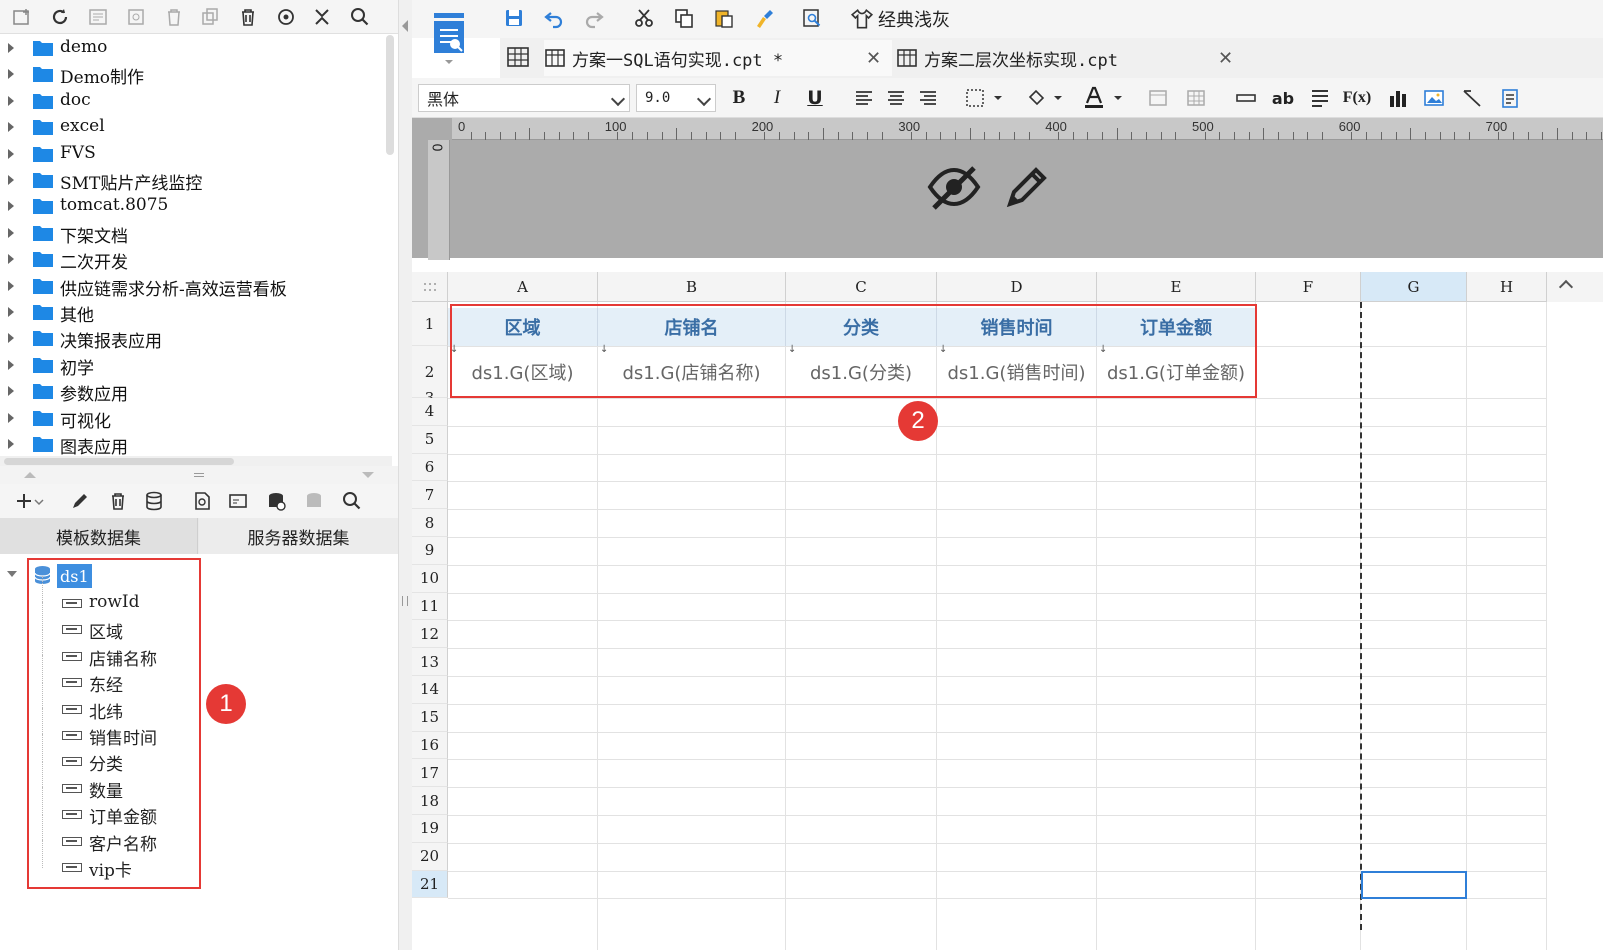  I want to click on tree-folder-item: tomcat.8075, so click(196, 206).